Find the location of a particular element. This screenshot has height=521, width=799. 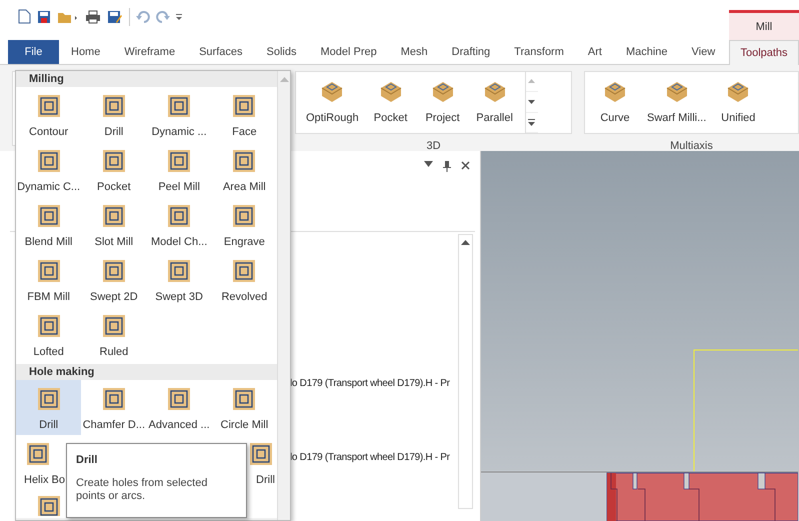

new-file-icon is located at coordinates (24, 16).